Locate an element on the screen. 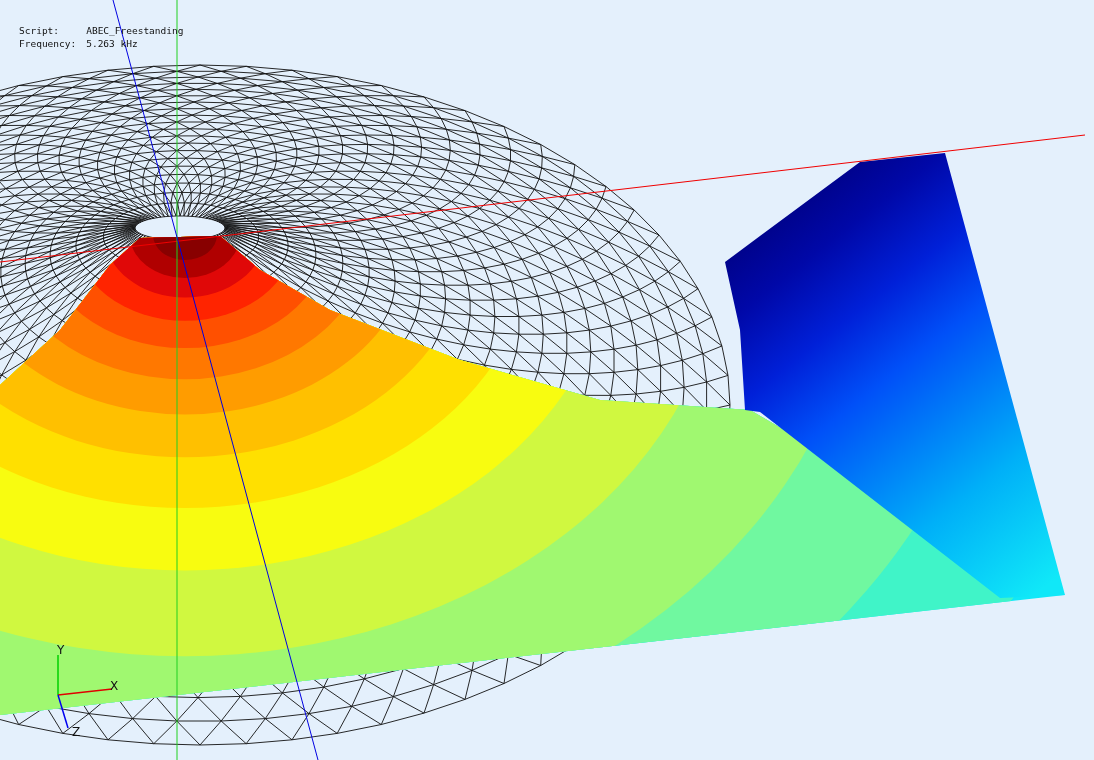 This screenshot has height=760, width=1094. info-label: Frequency: is located at coordinates (48, 43).